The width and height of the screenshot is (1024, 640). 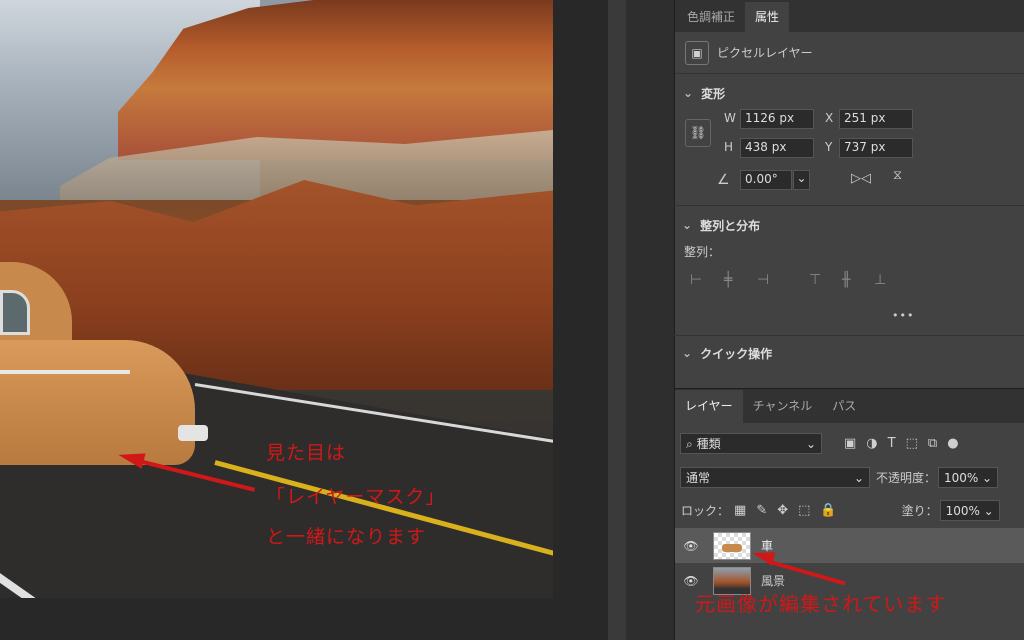 I want to click on filter-type-icon: T, so click(x=892, y=443).